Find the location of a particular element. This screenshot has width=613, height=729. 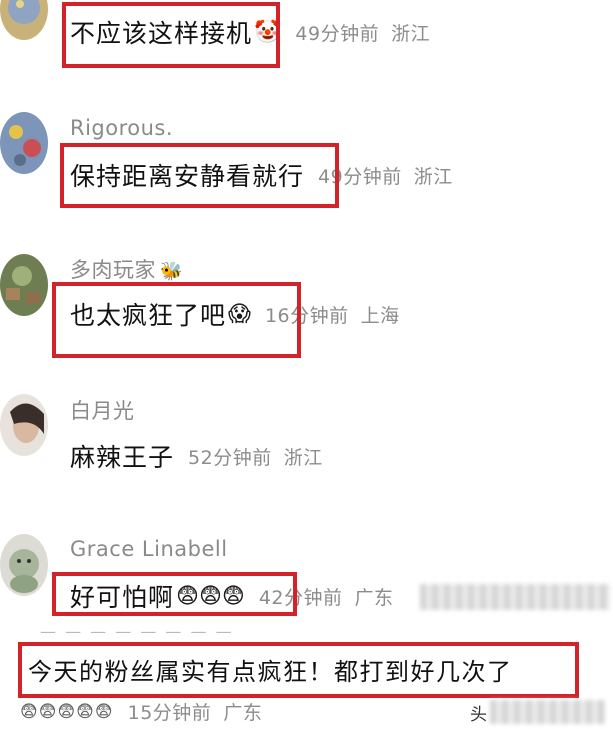

username: 白月光 is located at coordinates (102, 410).